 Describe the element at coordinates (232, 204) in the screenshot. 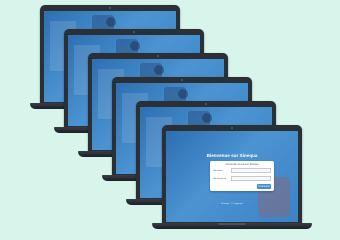

I see `login-footer: Sinequa · © Copyright` at that location.